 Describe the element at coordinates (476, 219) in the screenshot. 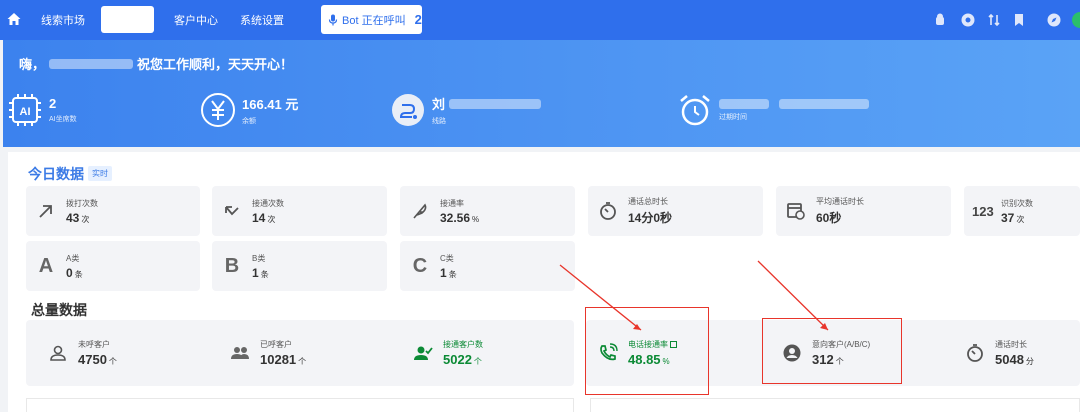

I see `card-unit: %` at that location.